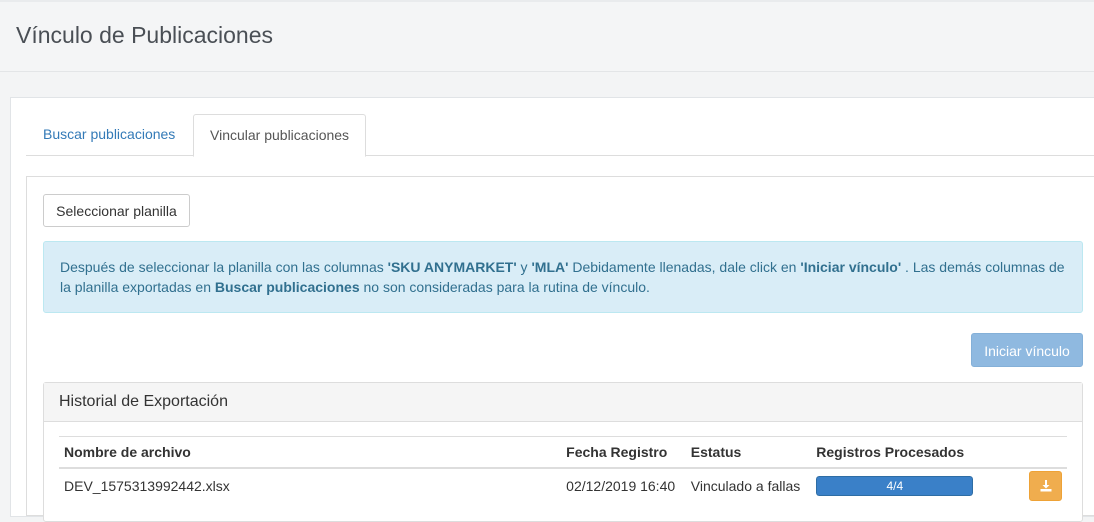  I want to click on page-header: Vínculo de Publicaciones, so click(547, 36).